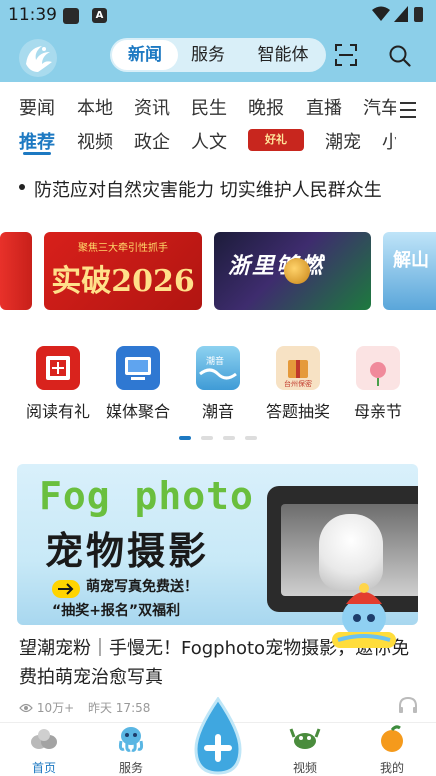  Describe the element at coordinates (276, 266) in the screenshot. I see `banner-title: 浙里够燃` at that location.